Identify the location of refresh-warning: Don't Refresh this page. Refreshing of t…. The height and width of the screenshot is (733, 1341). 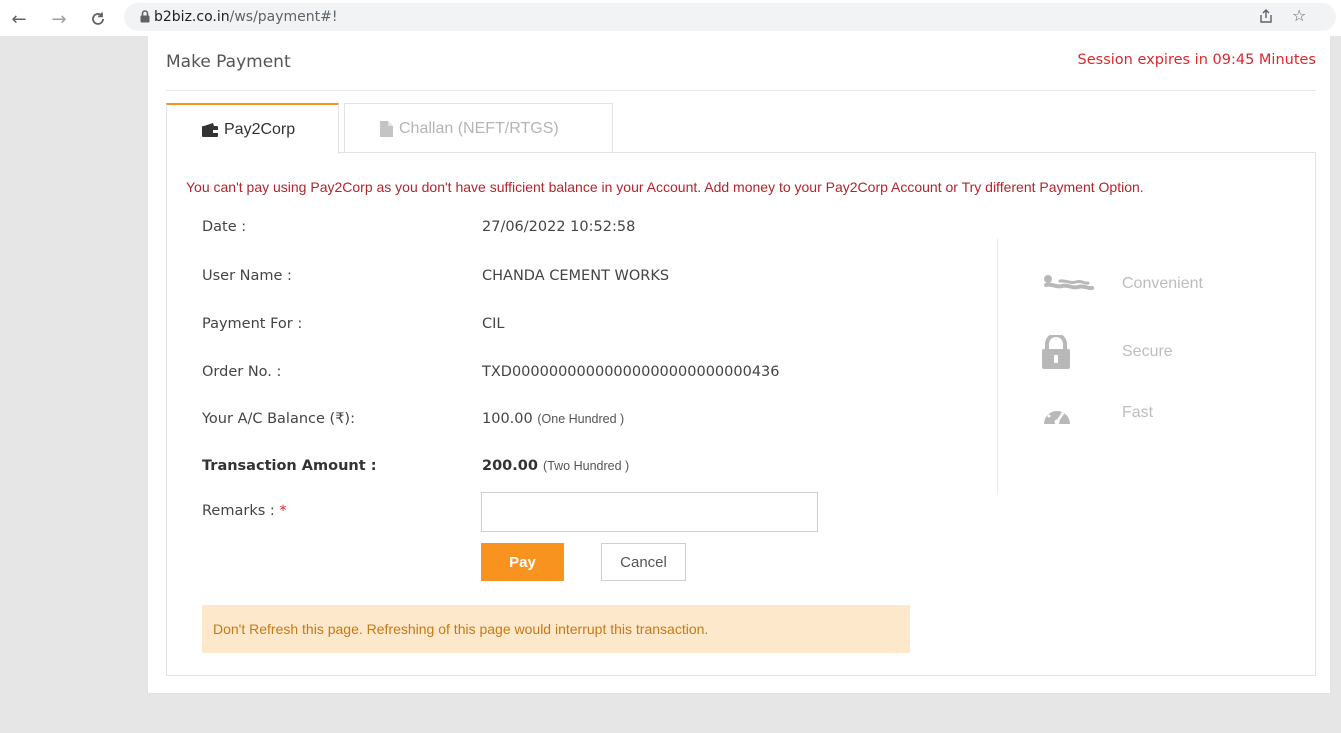
(556, 629).